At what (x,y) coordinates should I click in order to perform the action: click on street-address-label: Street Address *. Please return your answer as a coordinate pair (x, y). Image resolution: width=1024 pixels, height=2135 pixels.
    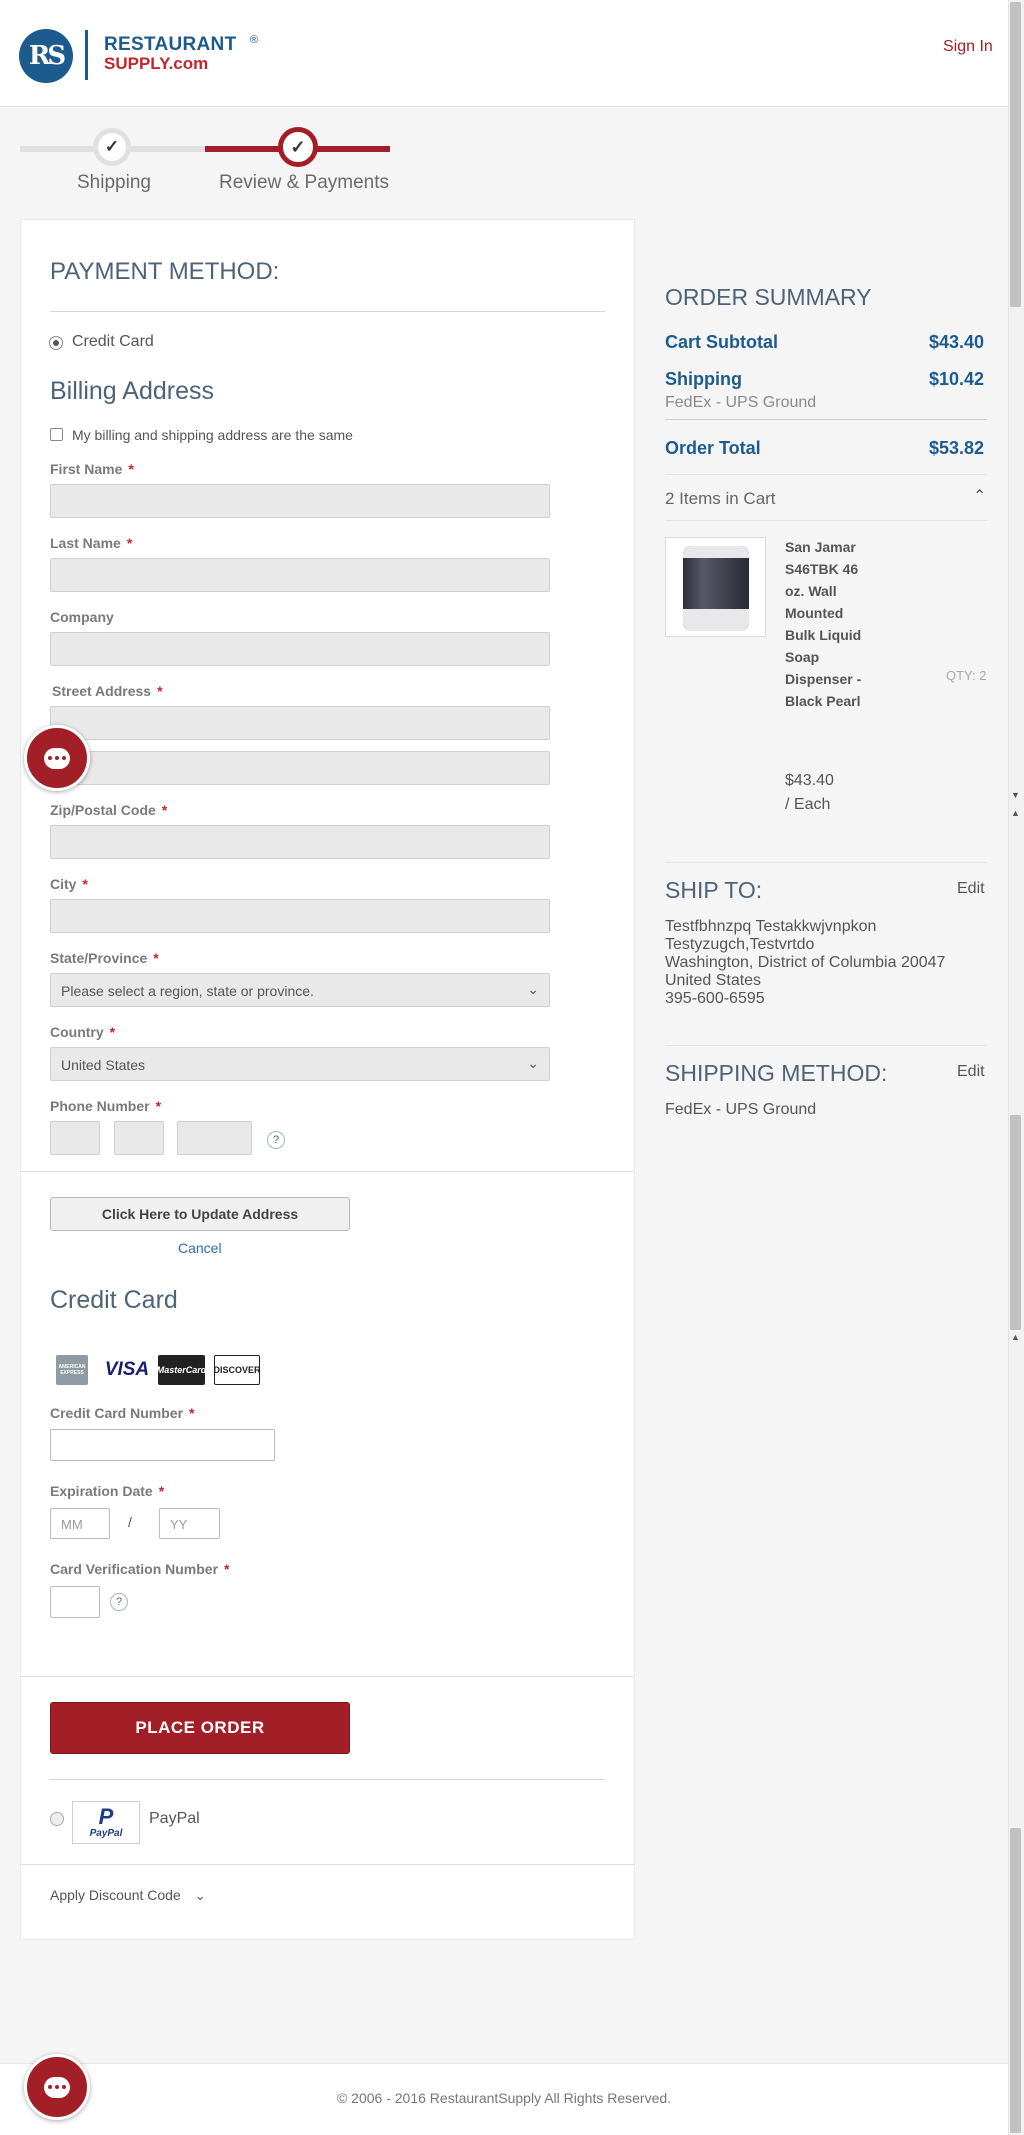
    Looking at the image, I should click on (107, 691).